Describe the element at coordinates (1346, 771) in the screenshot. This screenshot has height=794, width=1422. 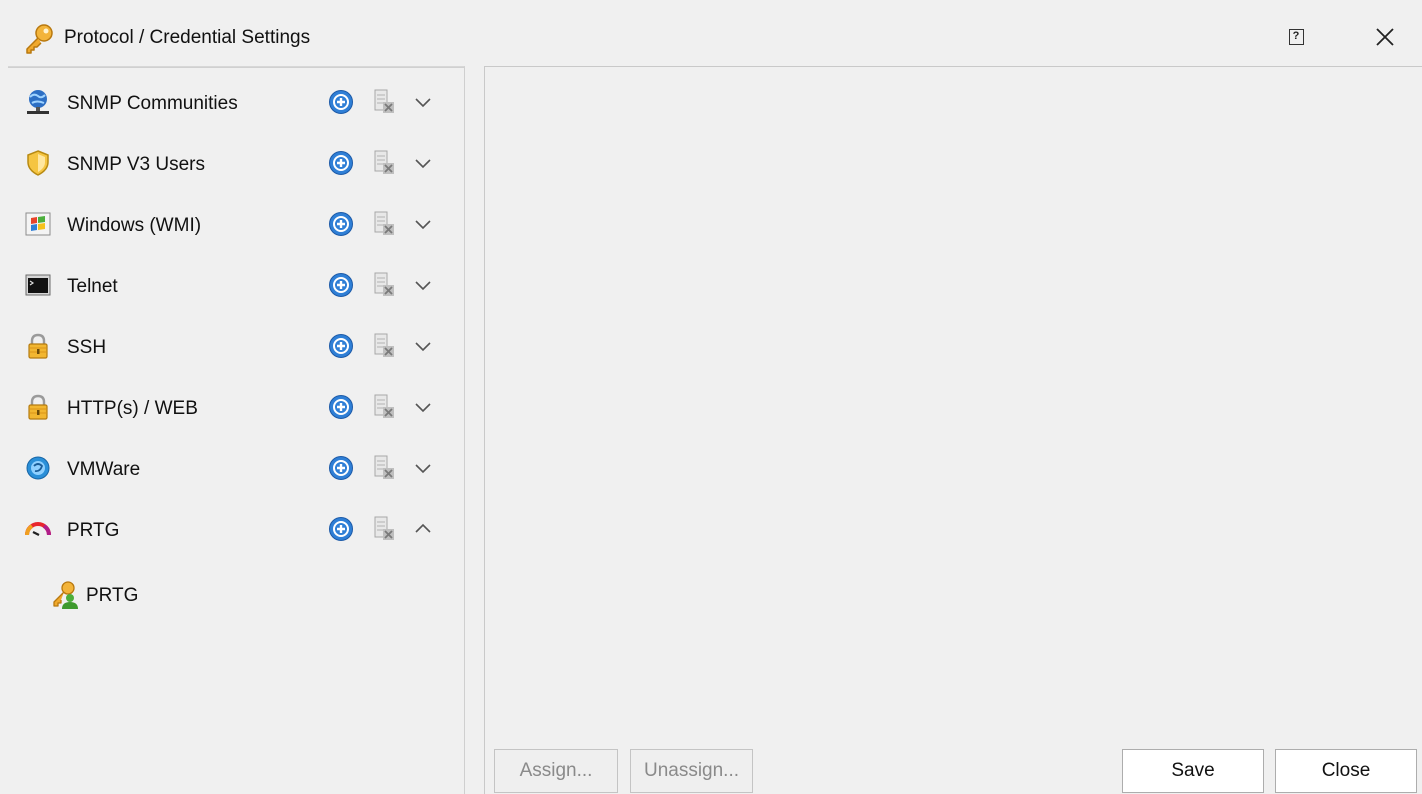
I see `close-button: Close` at that location.